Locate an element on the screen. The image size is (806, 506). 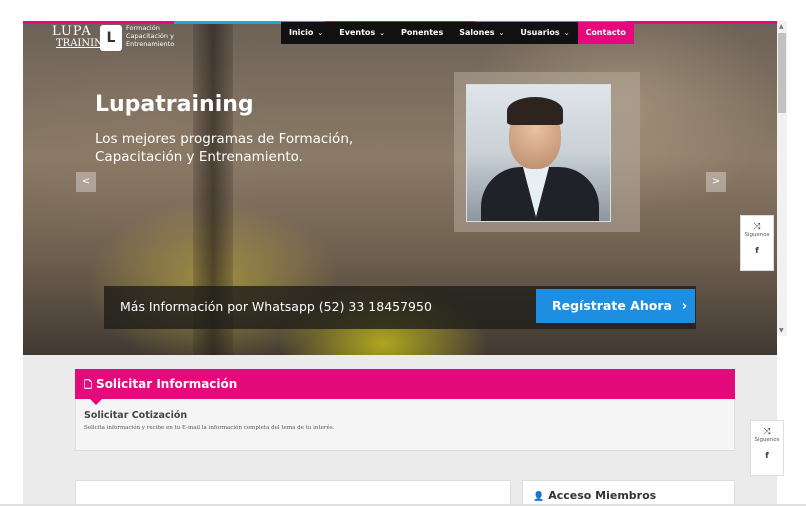
register-button: Regístrate Ahora › is located at coordinates (615, 306).